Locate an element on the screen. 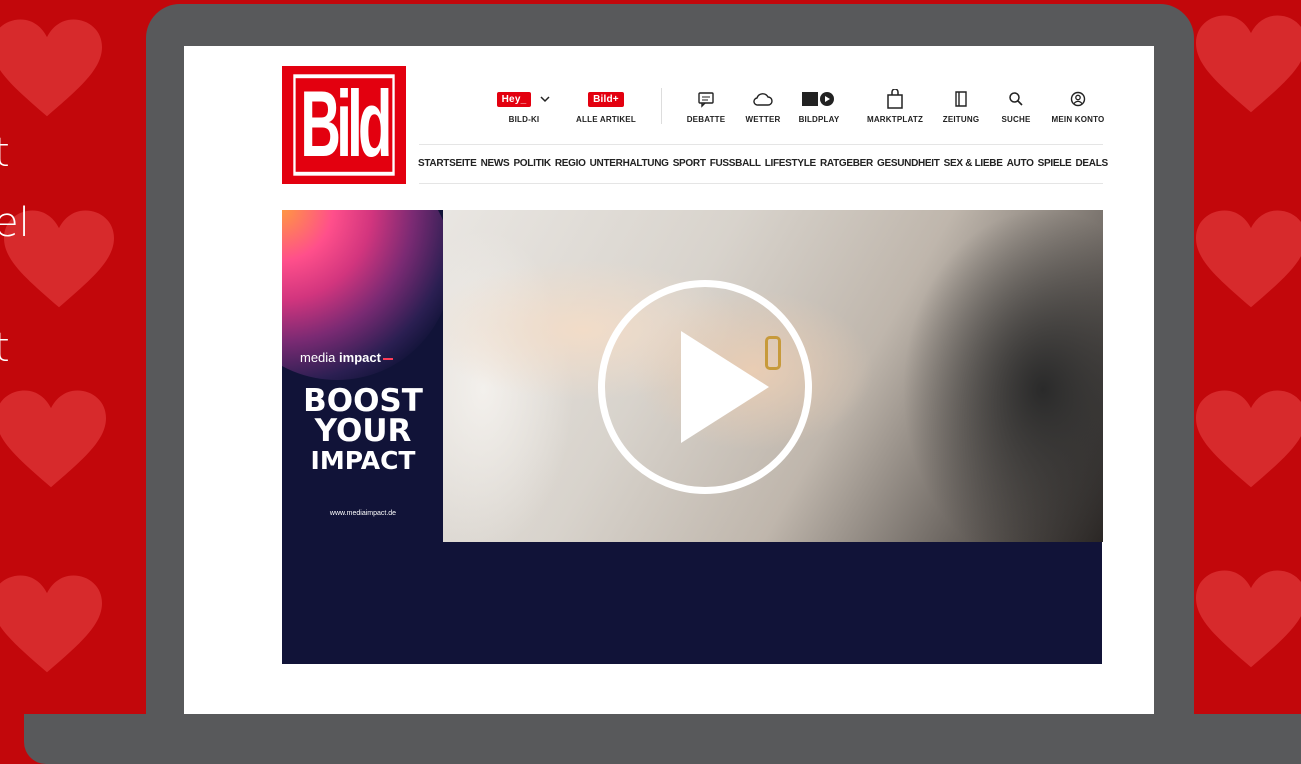 Image resolution: width=1301 pixels, height=764 pixels. ad-brand: media impact is located at coordinates (346, 357).